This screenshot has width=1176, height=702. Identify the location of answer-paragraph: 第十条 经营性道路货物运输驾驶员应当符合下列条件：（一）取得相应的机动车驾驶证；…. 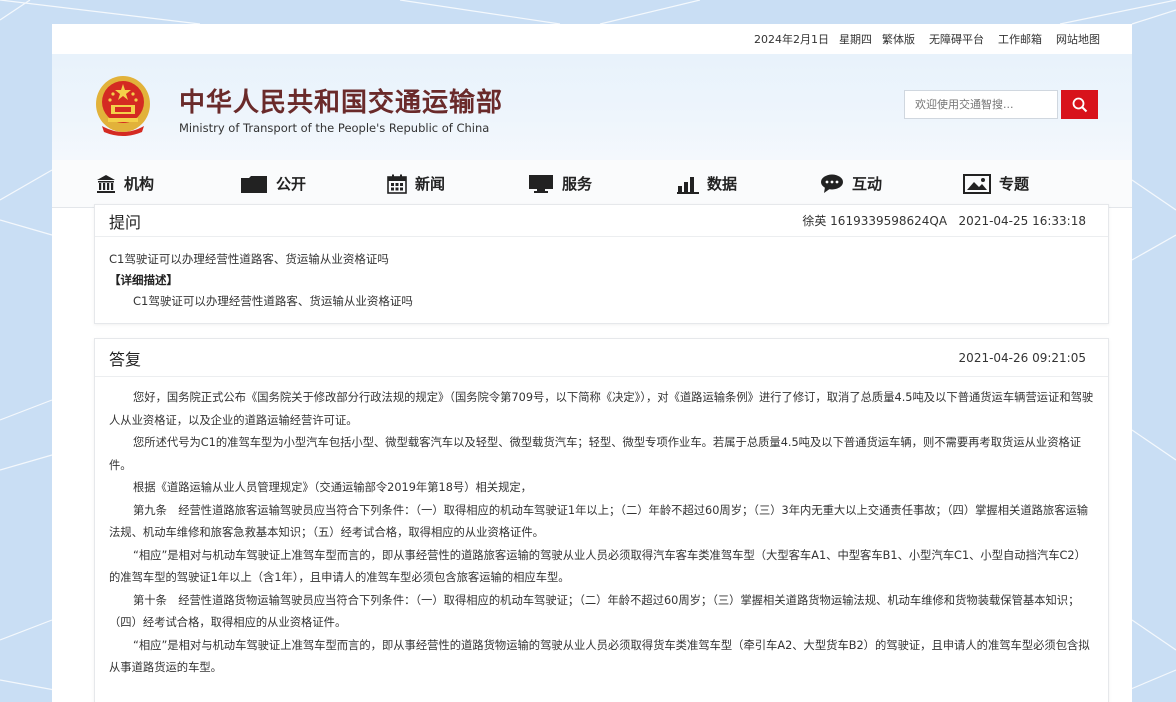
(594, 611).